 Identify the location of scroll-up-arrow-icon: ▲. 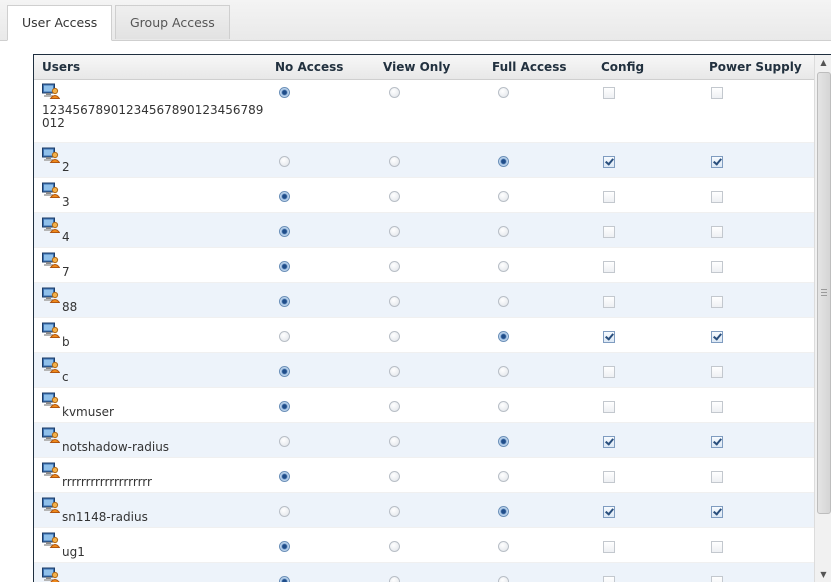
(823, 63).